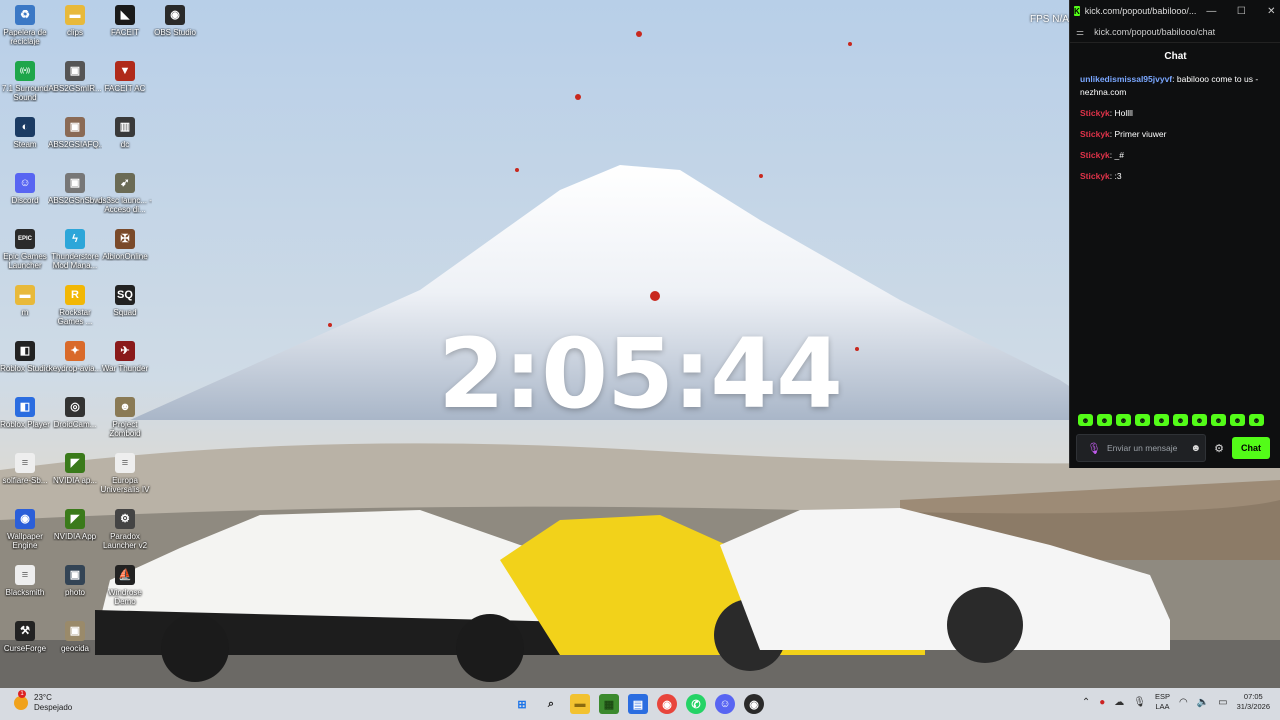 The height and width of the screenshot is (720, 1280). I want to click on send-chat-button: Chat, so click(1251, 448).